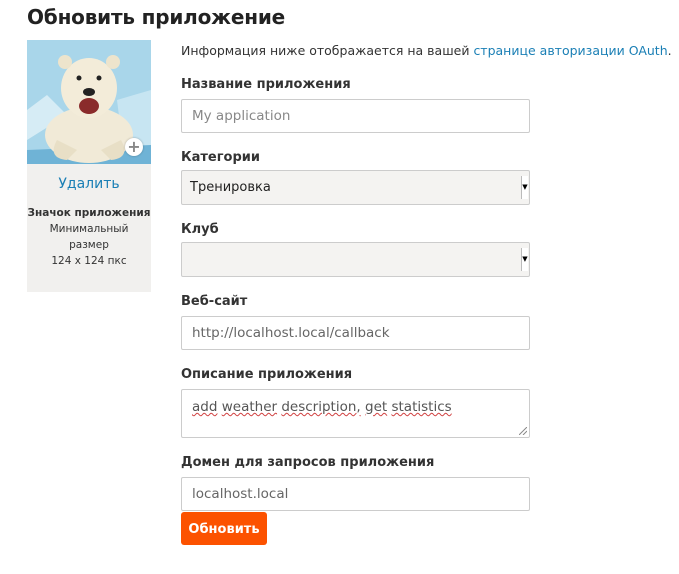 The image size is (679, 574). I want to click on domain-input: localhost.local, so click(355, 494).